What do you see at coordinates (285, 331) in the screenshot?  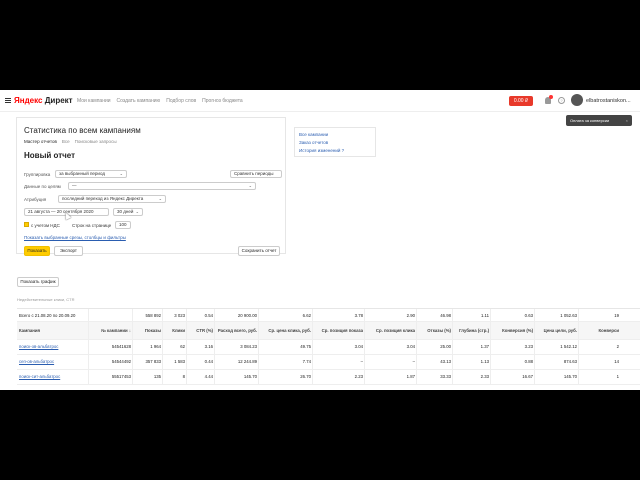 I see `column-header: Ср. цена клика, руб.` at bounding box center [285, 331].